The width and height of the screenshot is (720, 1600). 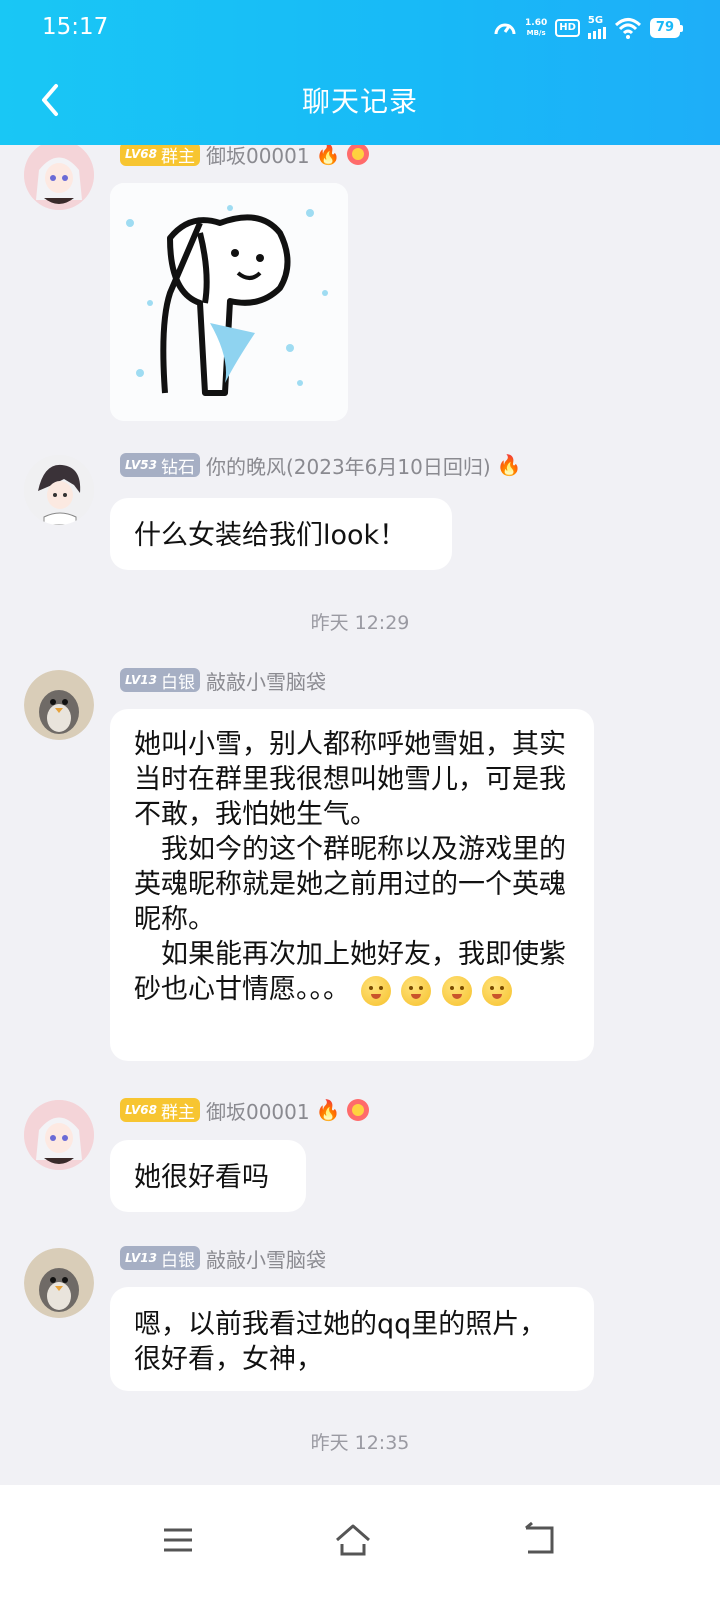 I want to click on home-icon, so click(x=353, y=1540).